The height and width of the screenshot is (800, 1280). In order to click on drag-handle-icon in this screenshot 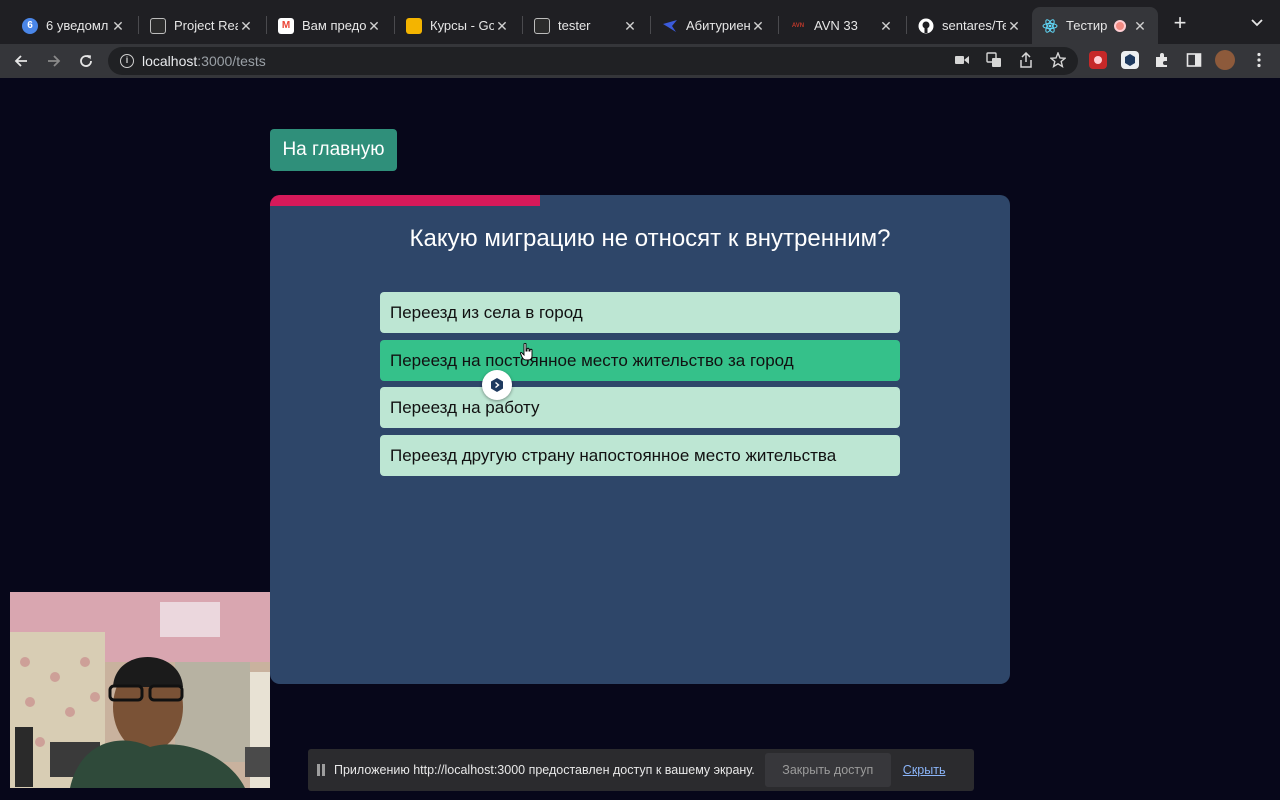, I will do `click(321, 770)`.